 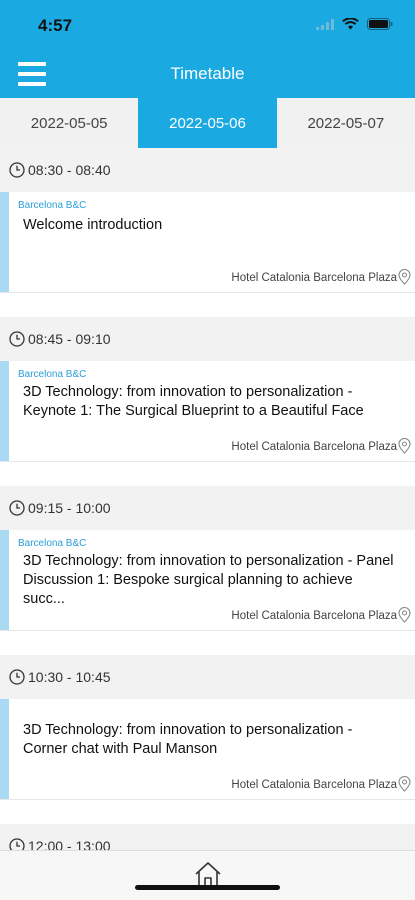 What do you see at coordinates (207, 339) in the screenshot?
I see `time-slot-header: 08:45 - 09:10` at bounding box center [207, 339].